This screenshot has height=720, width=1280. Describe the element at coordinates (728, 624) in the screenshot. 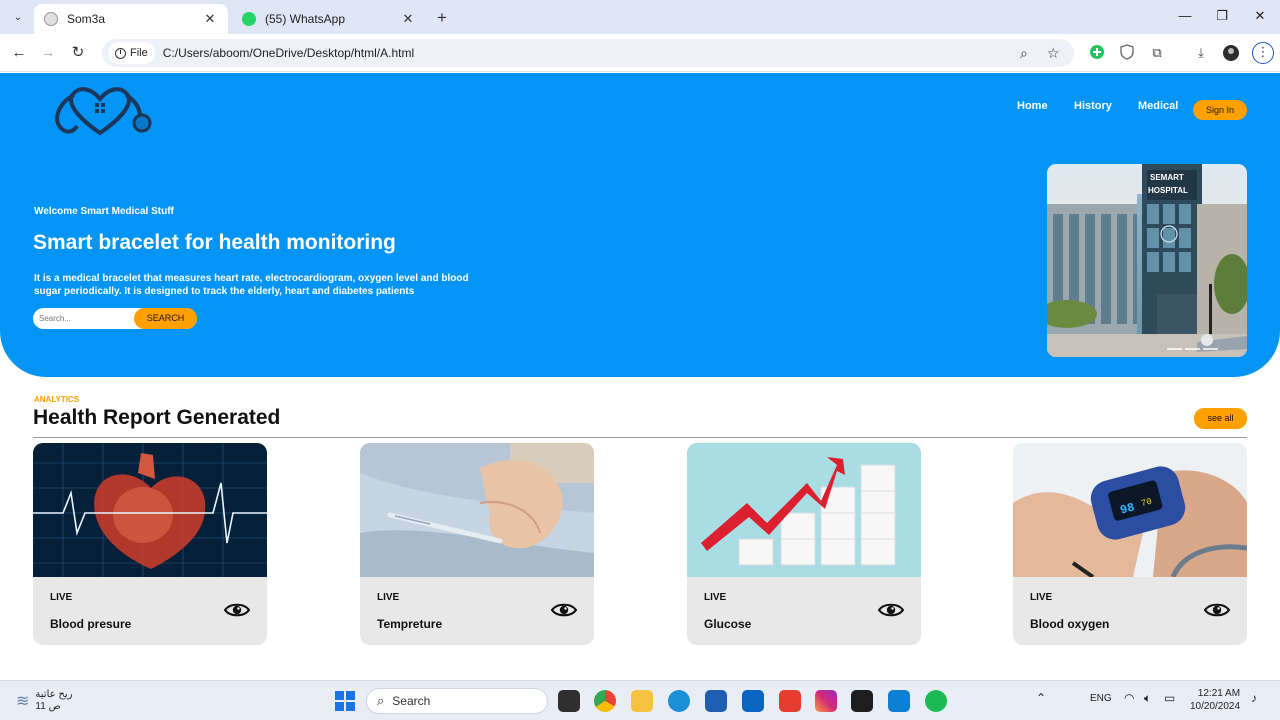

I see `card-title: Glucose` at that location.